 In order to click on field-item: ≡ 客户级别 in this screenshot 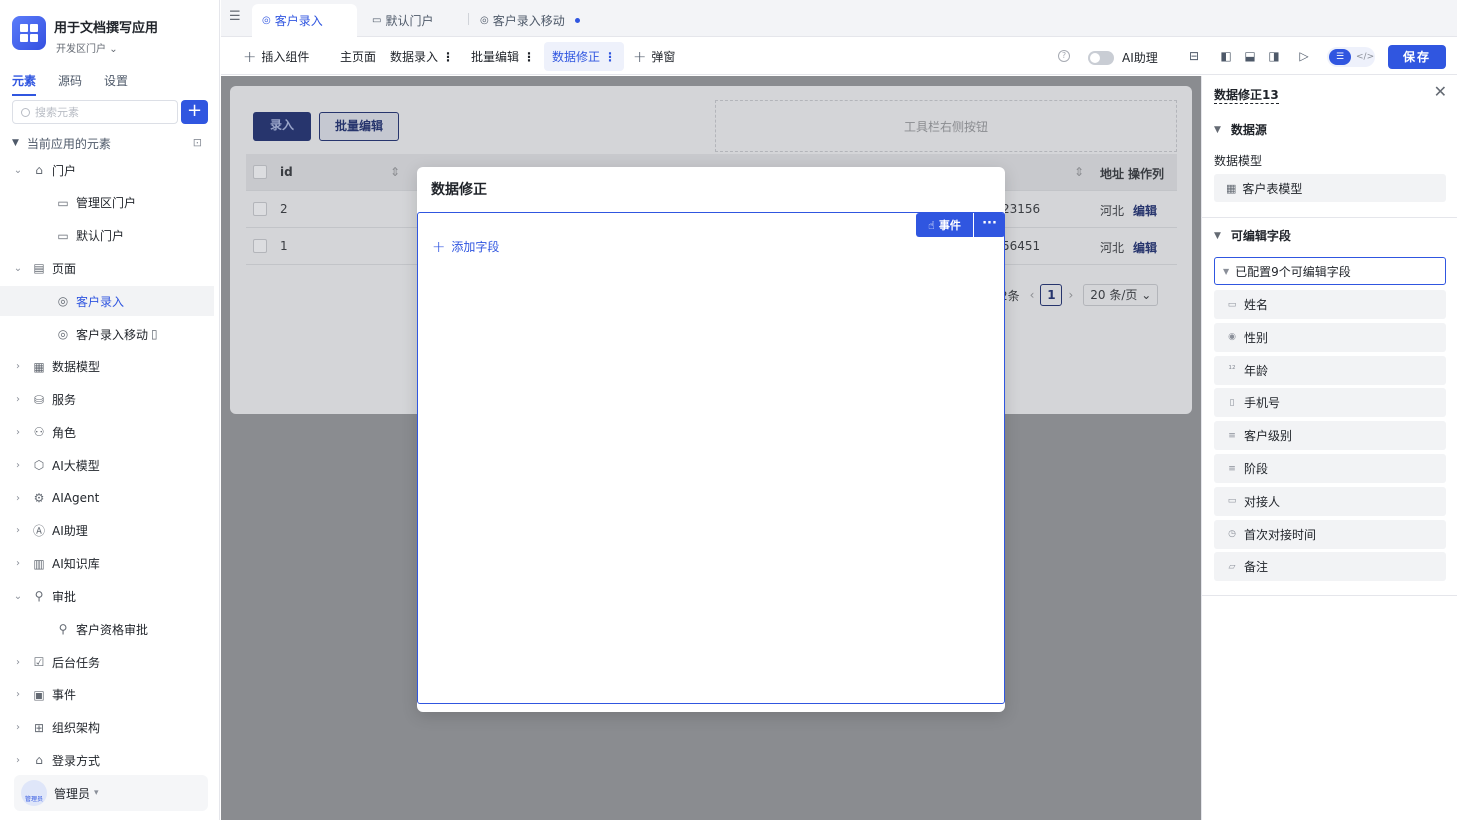, I will do `click(1330, 436)`.